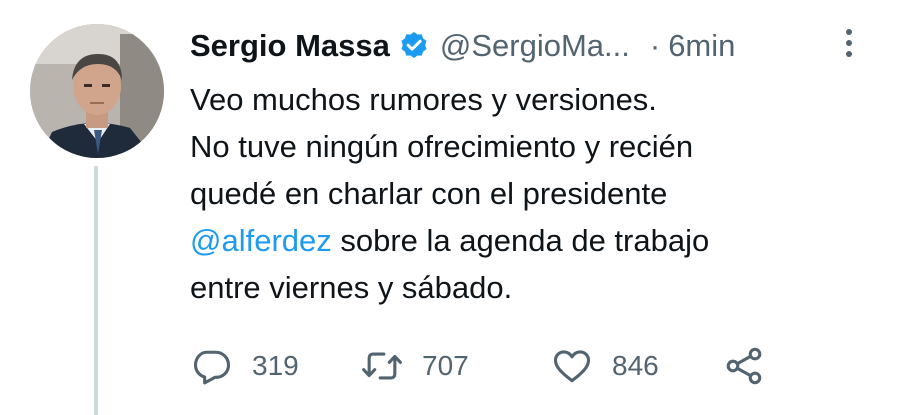 The height and width of the screenshot is (415, 900). Describe the element at coordinates (212, 366) in the screenshot. I see `reply-icon` at that location.